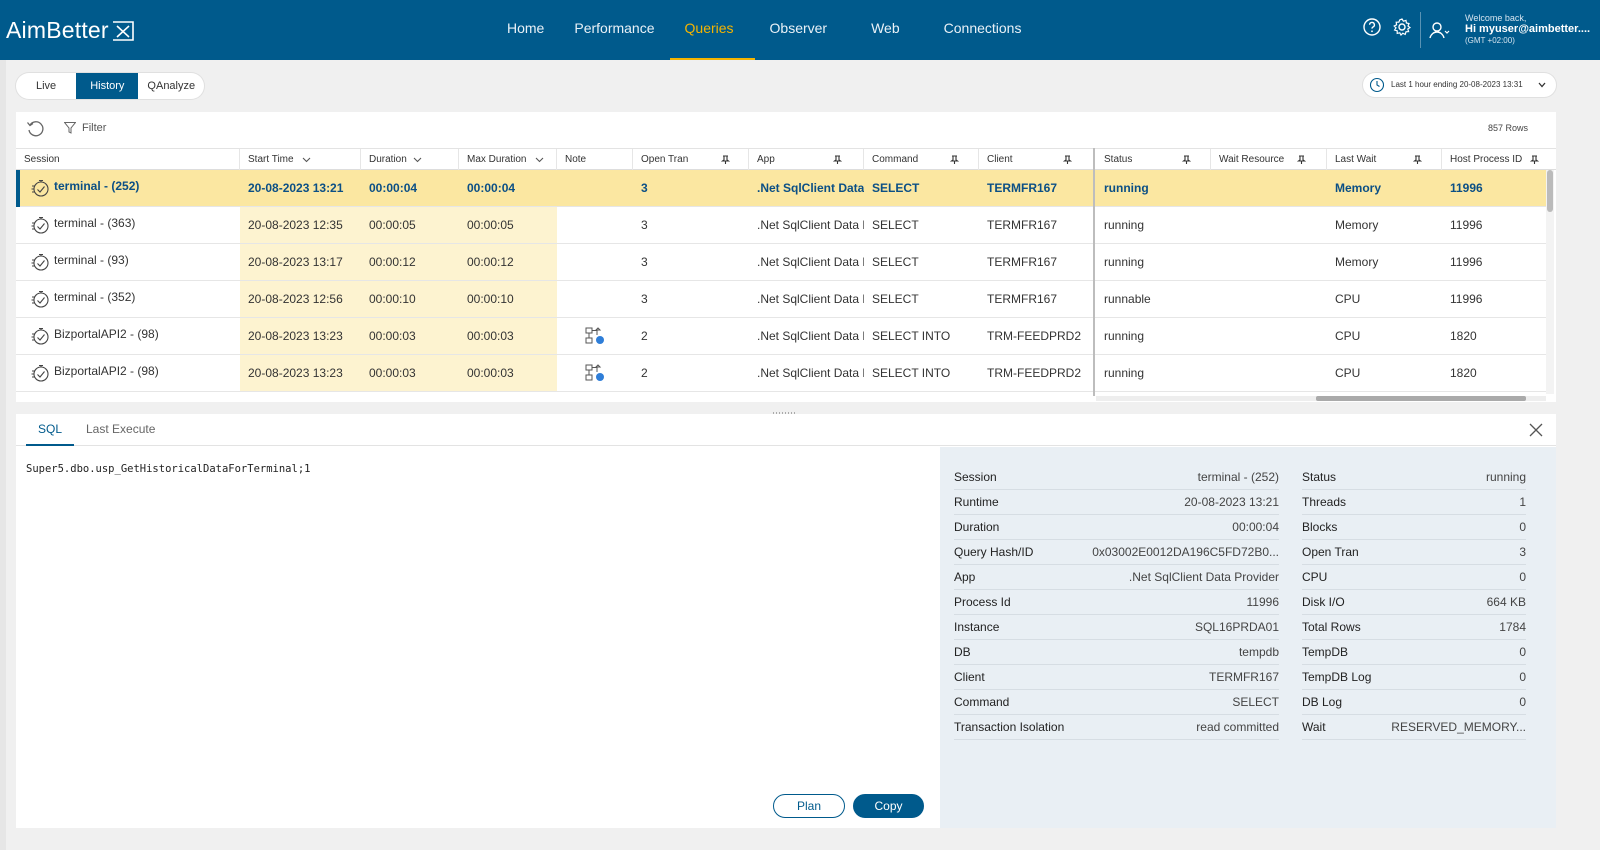 The width and height of the screenshot is (1600, 850). I want to click on tab-last-execute: Last Execute, so click(120, 430).